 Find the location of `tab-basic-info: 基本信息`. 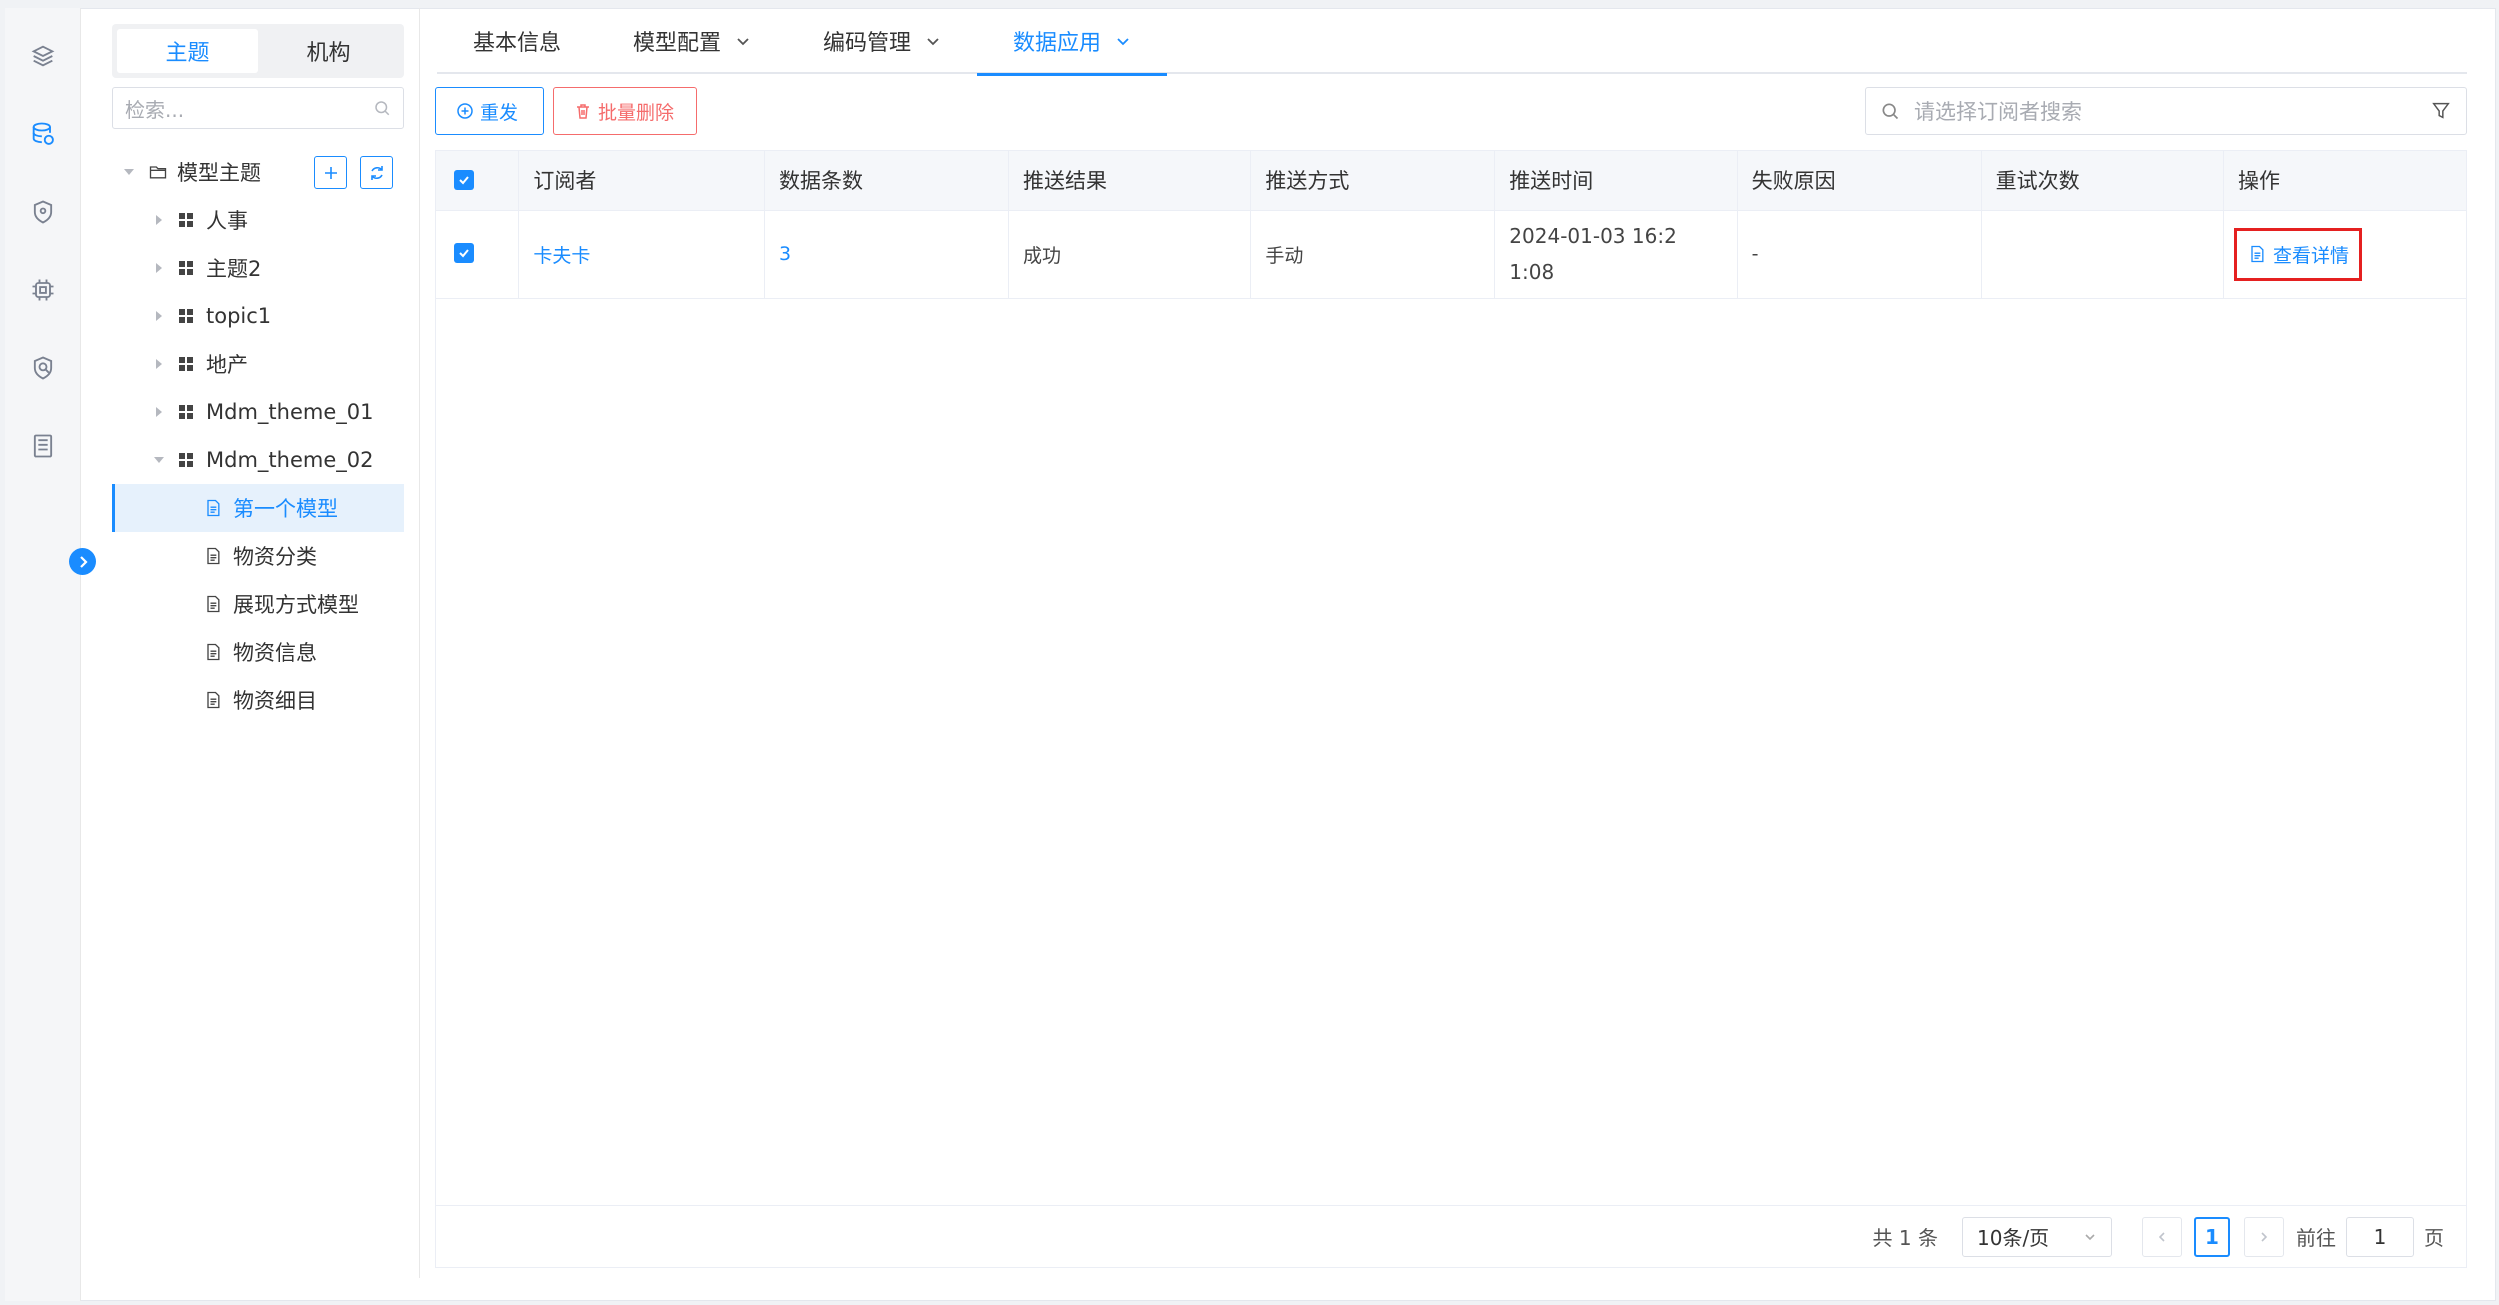

tab-basic-info: 基本信息 is located at coordinates (517, 41).